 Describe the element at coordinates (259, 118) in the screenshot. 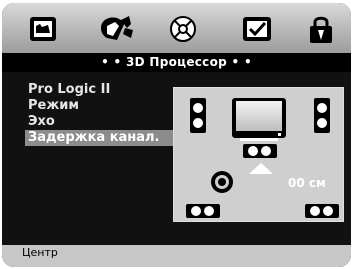

I see `tv-icon` at that location.